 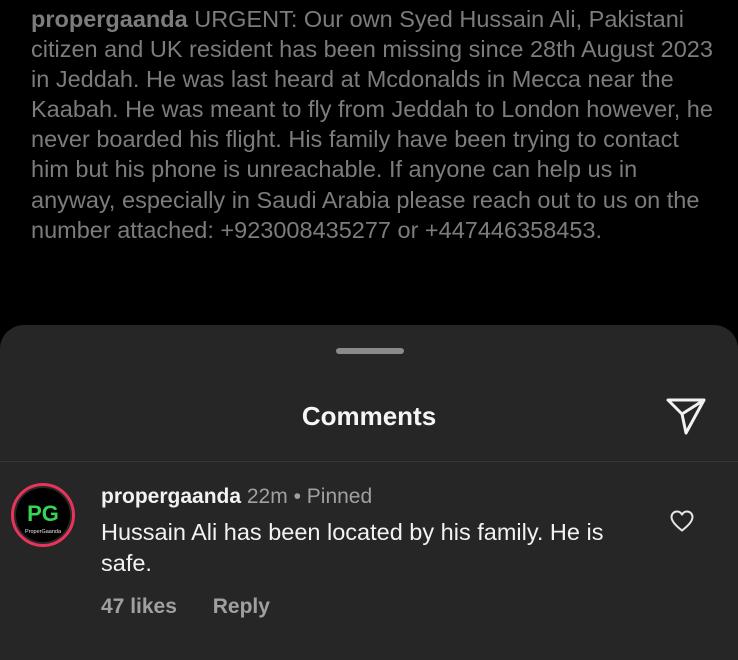 I want to click on paper-plane-icon, so click(x=686, y=416).